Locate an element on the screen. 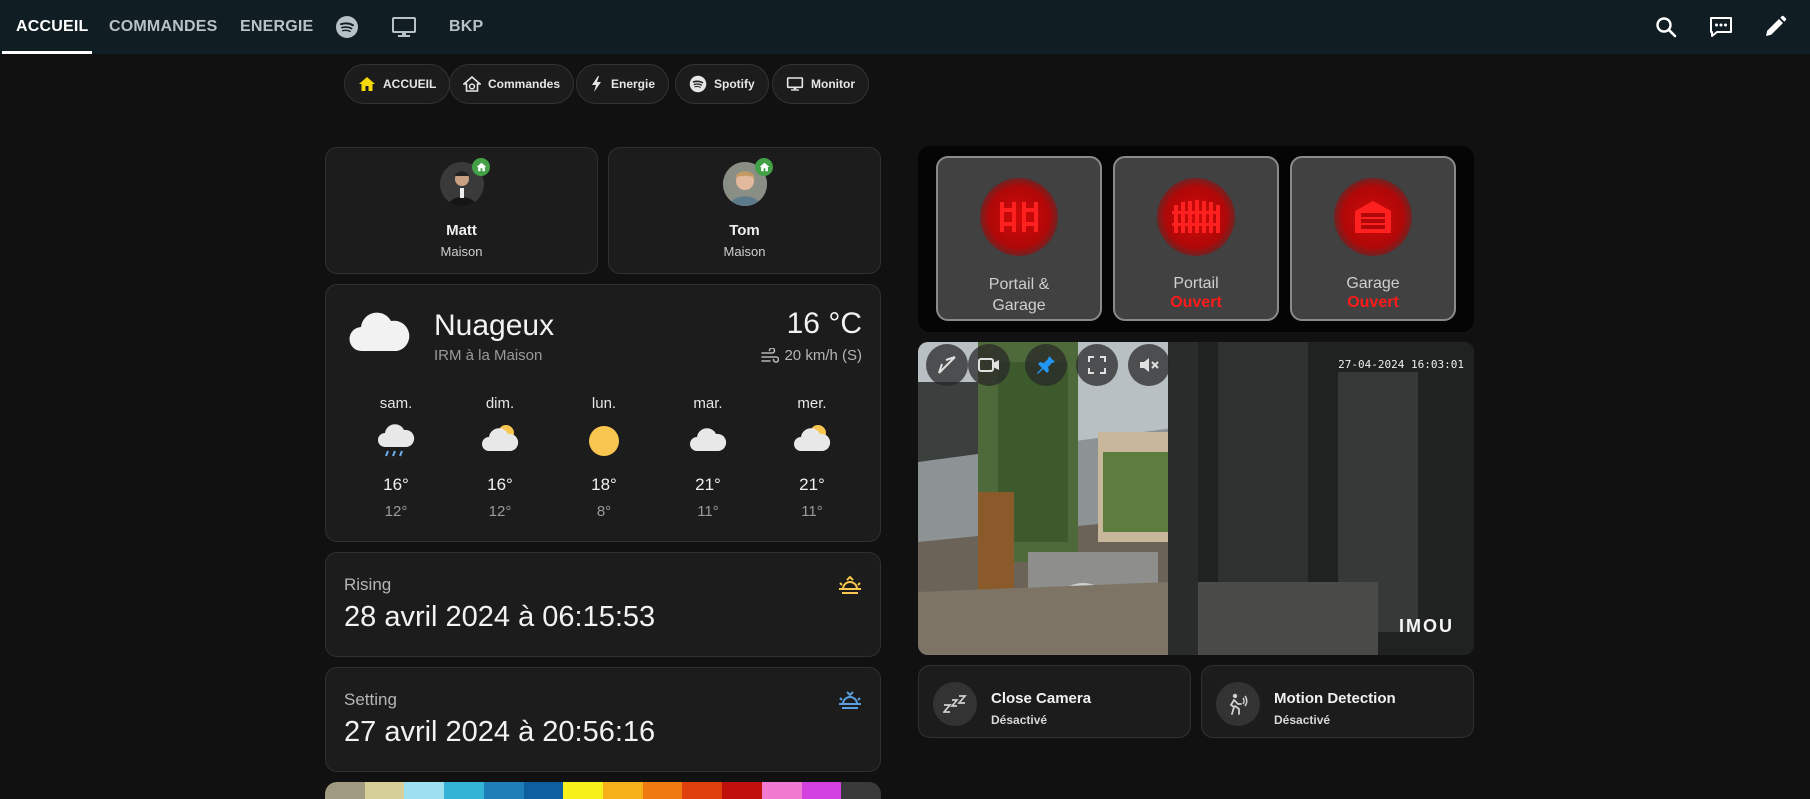 Image resolution: width=1810 pixels, height=799 pixels. entity-name: Close Camera is located at coordinates (1041, 698).